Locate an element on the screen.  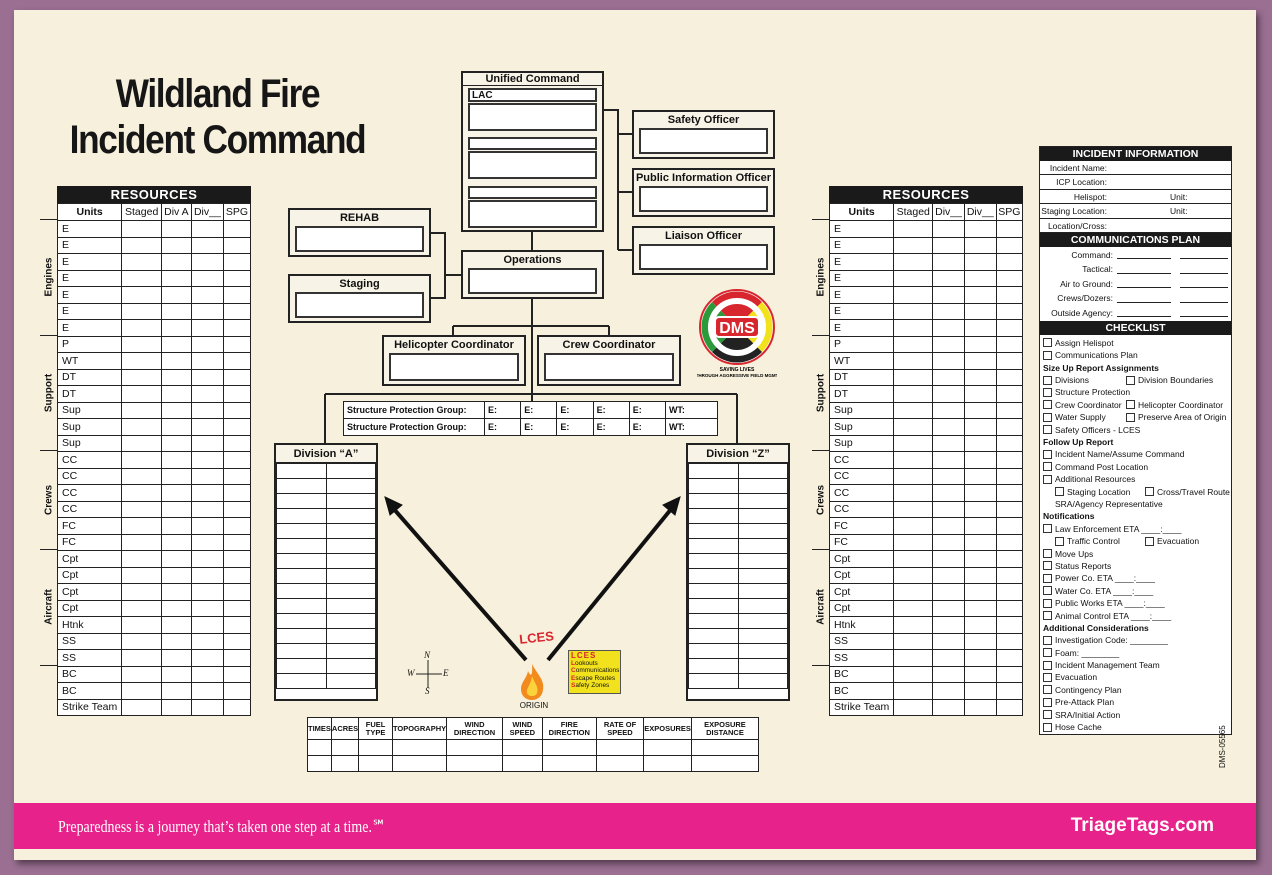
helicopter-coordinator-field is located at coordinates (454, 367).